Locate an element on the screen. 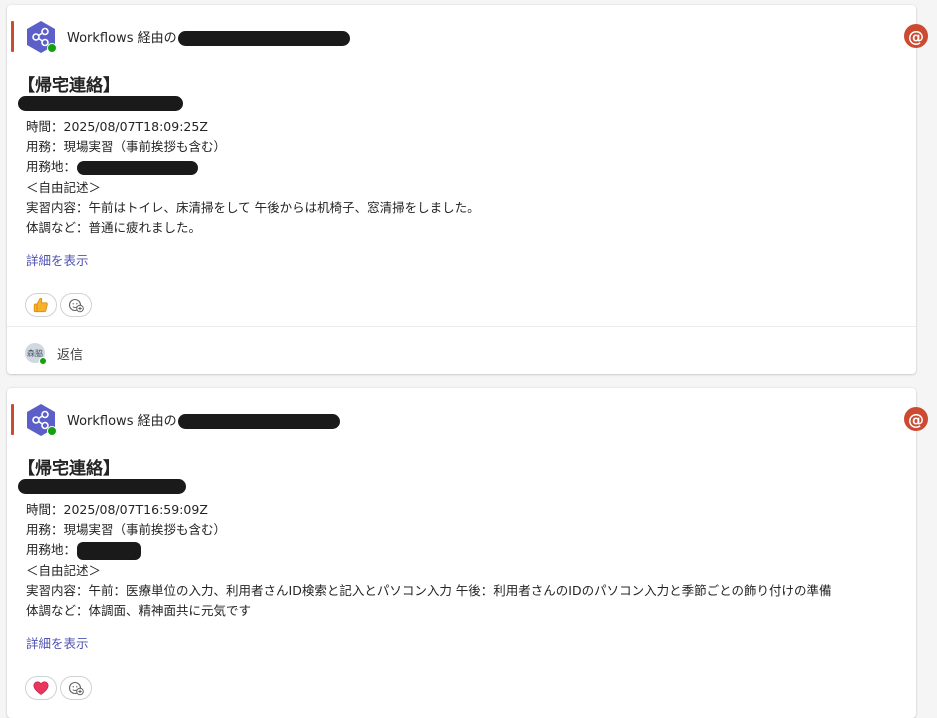 Image resolution: width=937 pixels, height=718 pixels. condition-line: 体調など：普通に疲れました。 is located at coordinates (114, 228).